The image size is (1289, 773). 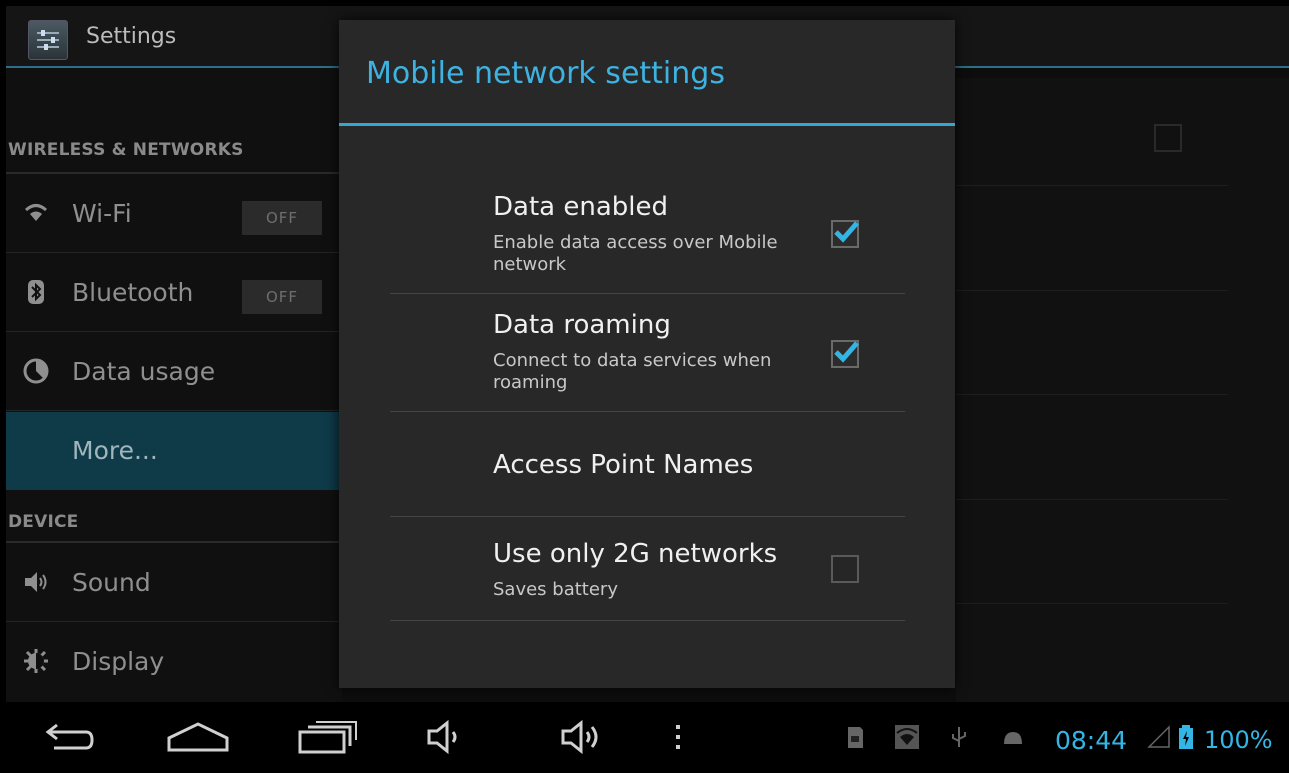 I want to click on usb-icon, so click(x=959, y=737).